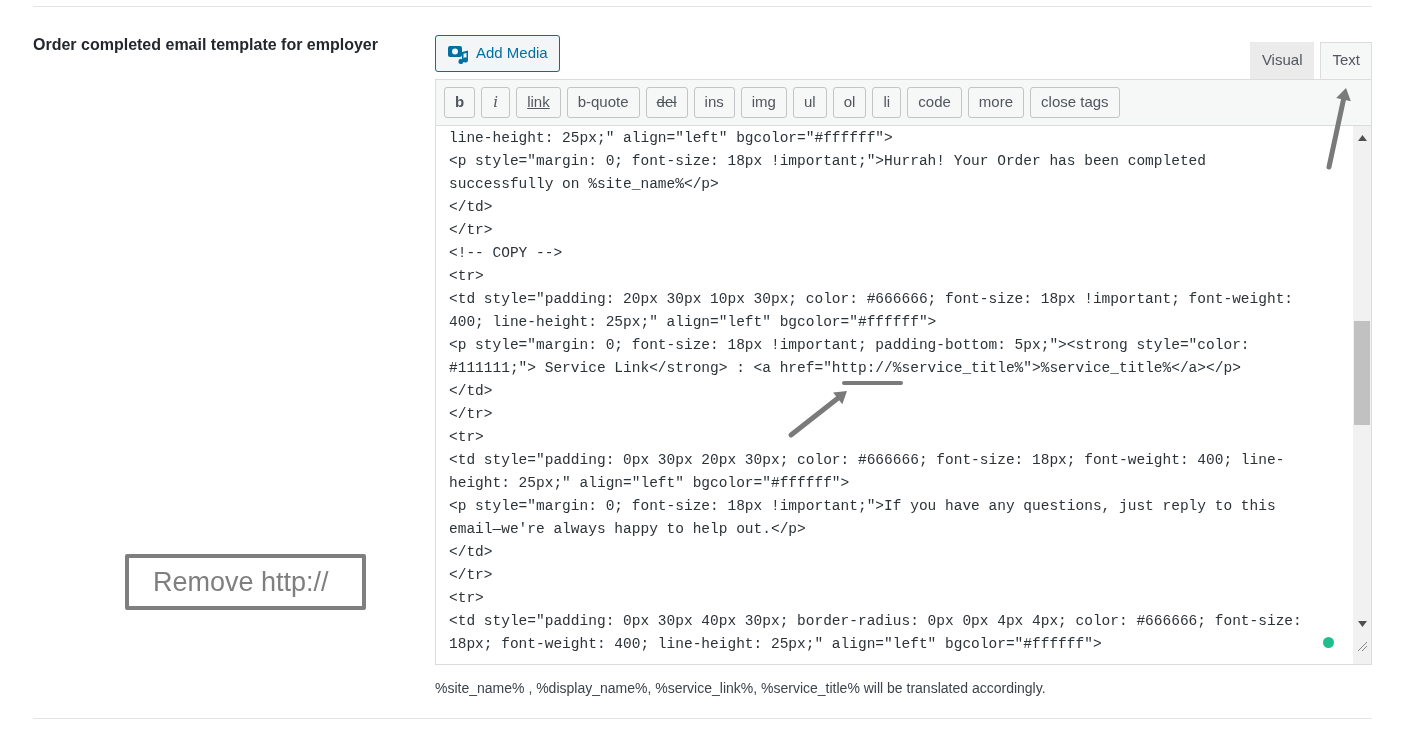  I want to click on quicktag-button: i, so click(496, 102).